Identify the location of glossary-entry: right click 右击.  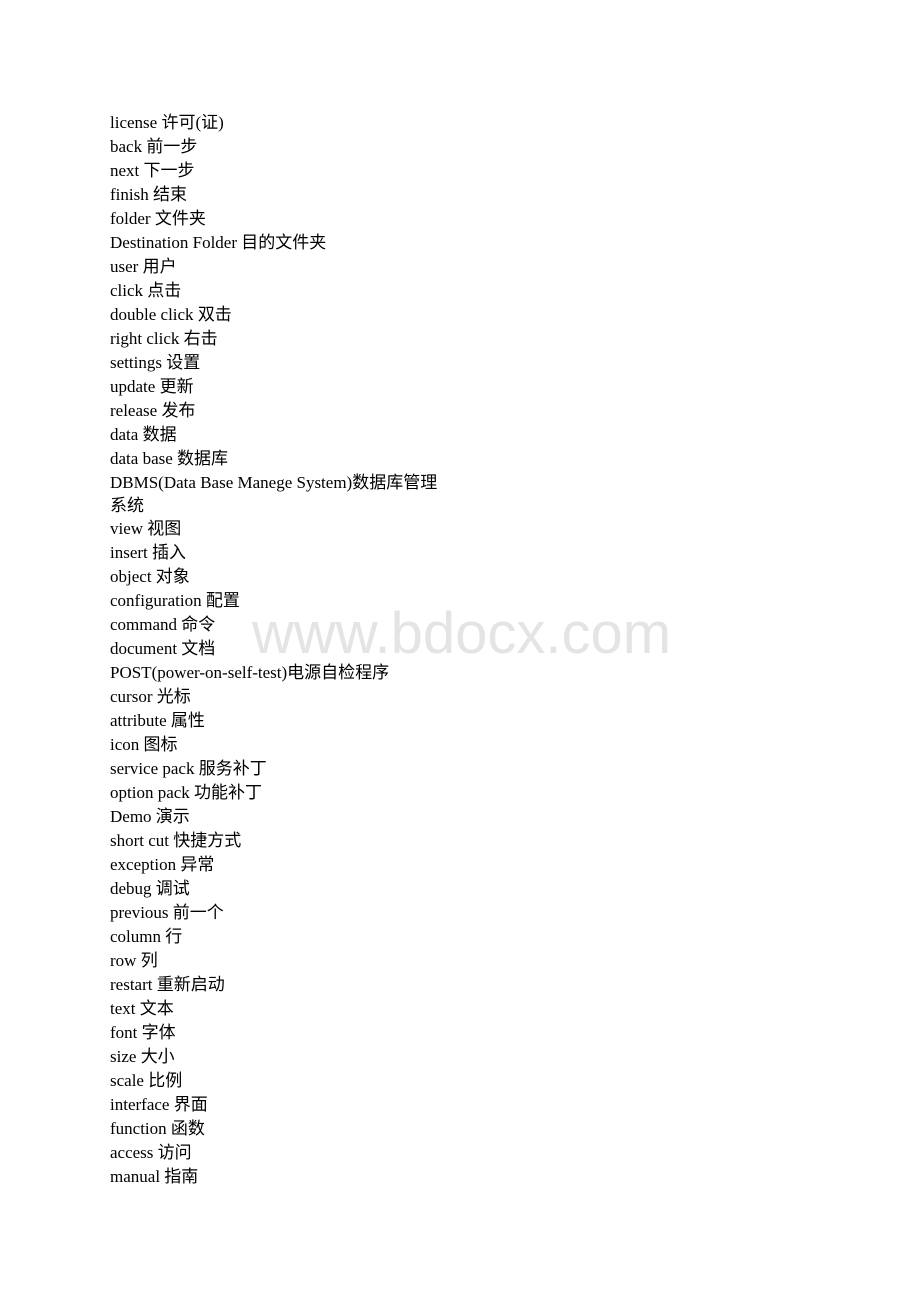
(275, 339).